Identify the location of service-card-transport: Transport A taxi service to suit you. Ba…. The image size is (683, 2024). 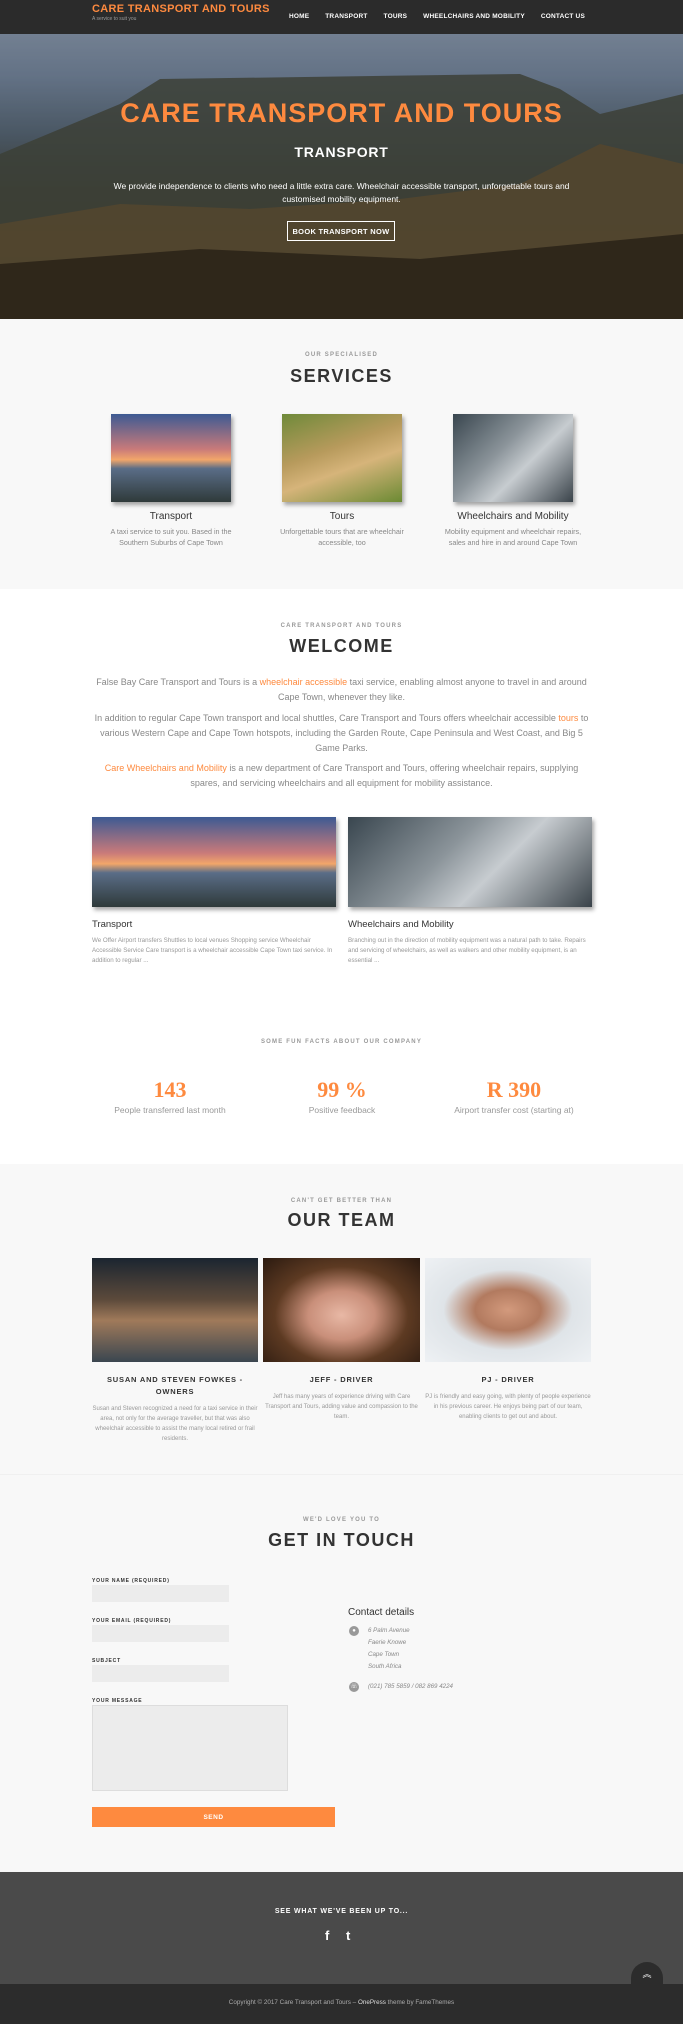
(171, 481).